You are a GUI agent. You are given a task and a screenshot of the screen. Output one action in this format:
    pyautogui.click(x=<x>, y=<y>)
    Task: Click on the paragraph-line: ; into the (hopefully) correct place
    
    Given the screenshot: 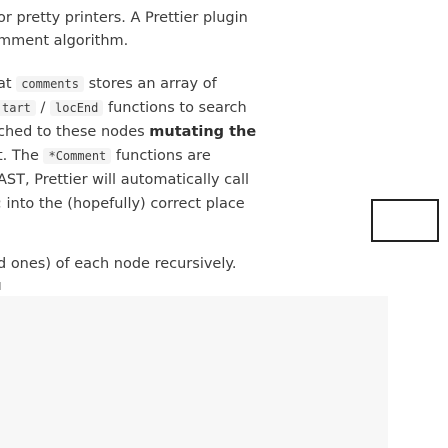 What is the action you would take?
    pyautogui.click(x=122, y=204)
    